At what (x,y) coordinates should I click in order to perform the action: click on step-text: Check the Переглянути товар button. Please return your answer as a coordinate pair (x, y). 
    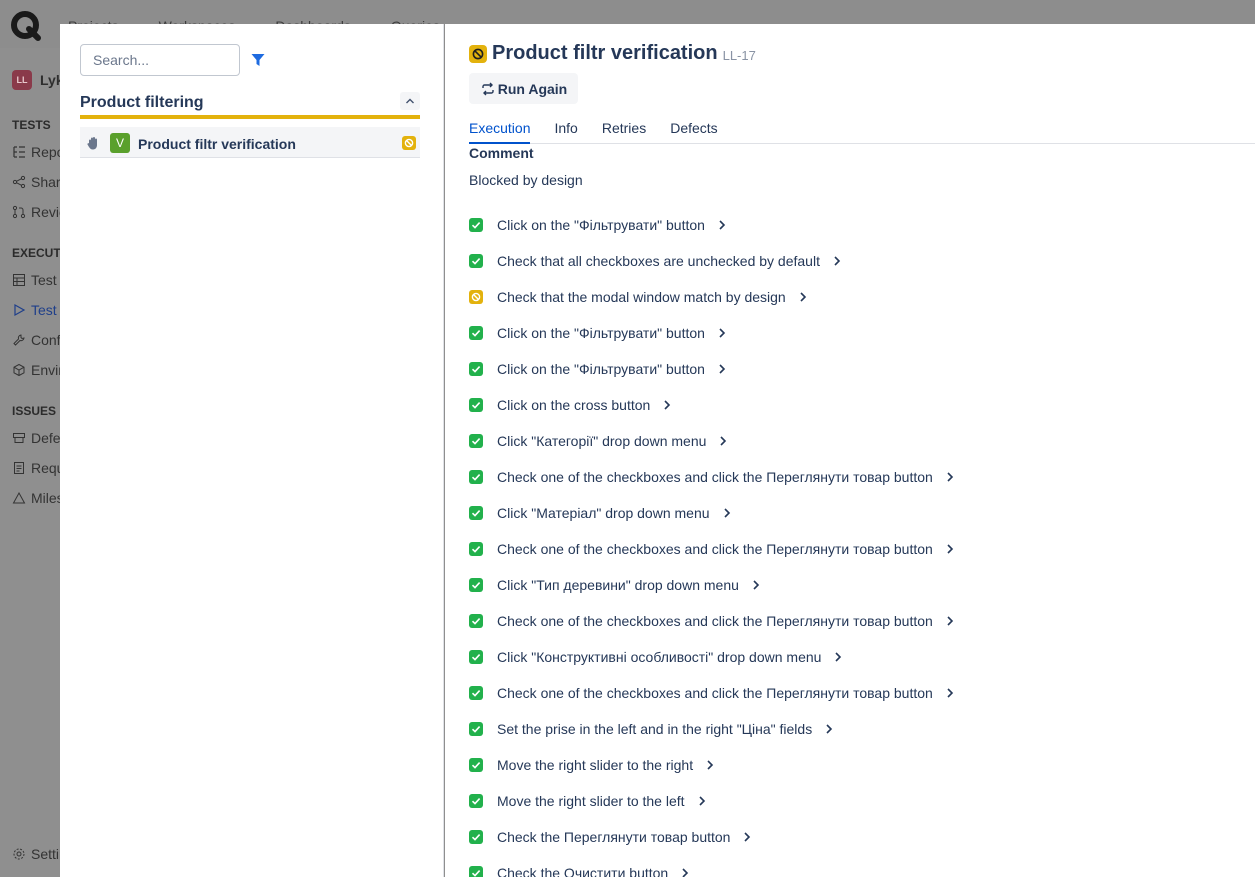
    Looking at the image, I should click on (614, 837).